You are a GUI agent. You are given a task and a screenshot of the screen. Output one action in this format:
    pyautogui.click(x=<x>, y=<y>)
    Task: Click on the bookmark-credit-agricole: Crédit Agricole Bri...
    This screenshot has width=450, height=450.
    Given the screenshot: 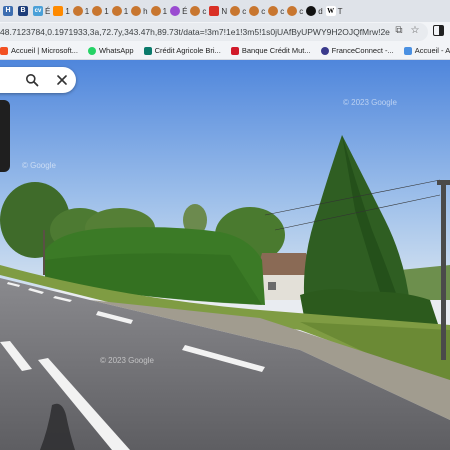 What is the action you would take?
    pyautogui.click(x=182, y=50)
    